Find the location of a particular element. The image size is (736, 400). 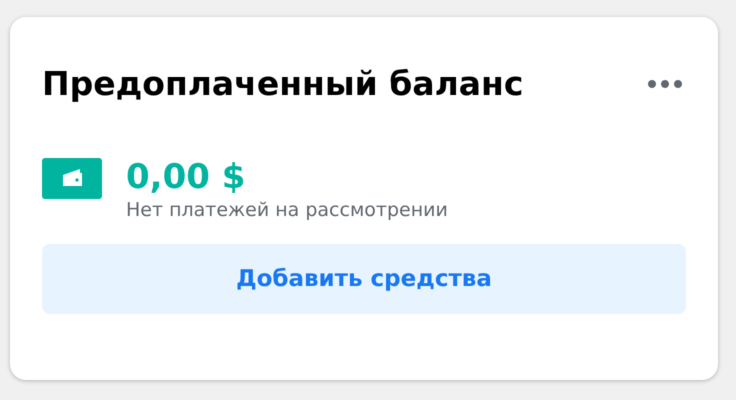

status-text: Нет платежей на рассмотрении is located at coordinates (287, 210).